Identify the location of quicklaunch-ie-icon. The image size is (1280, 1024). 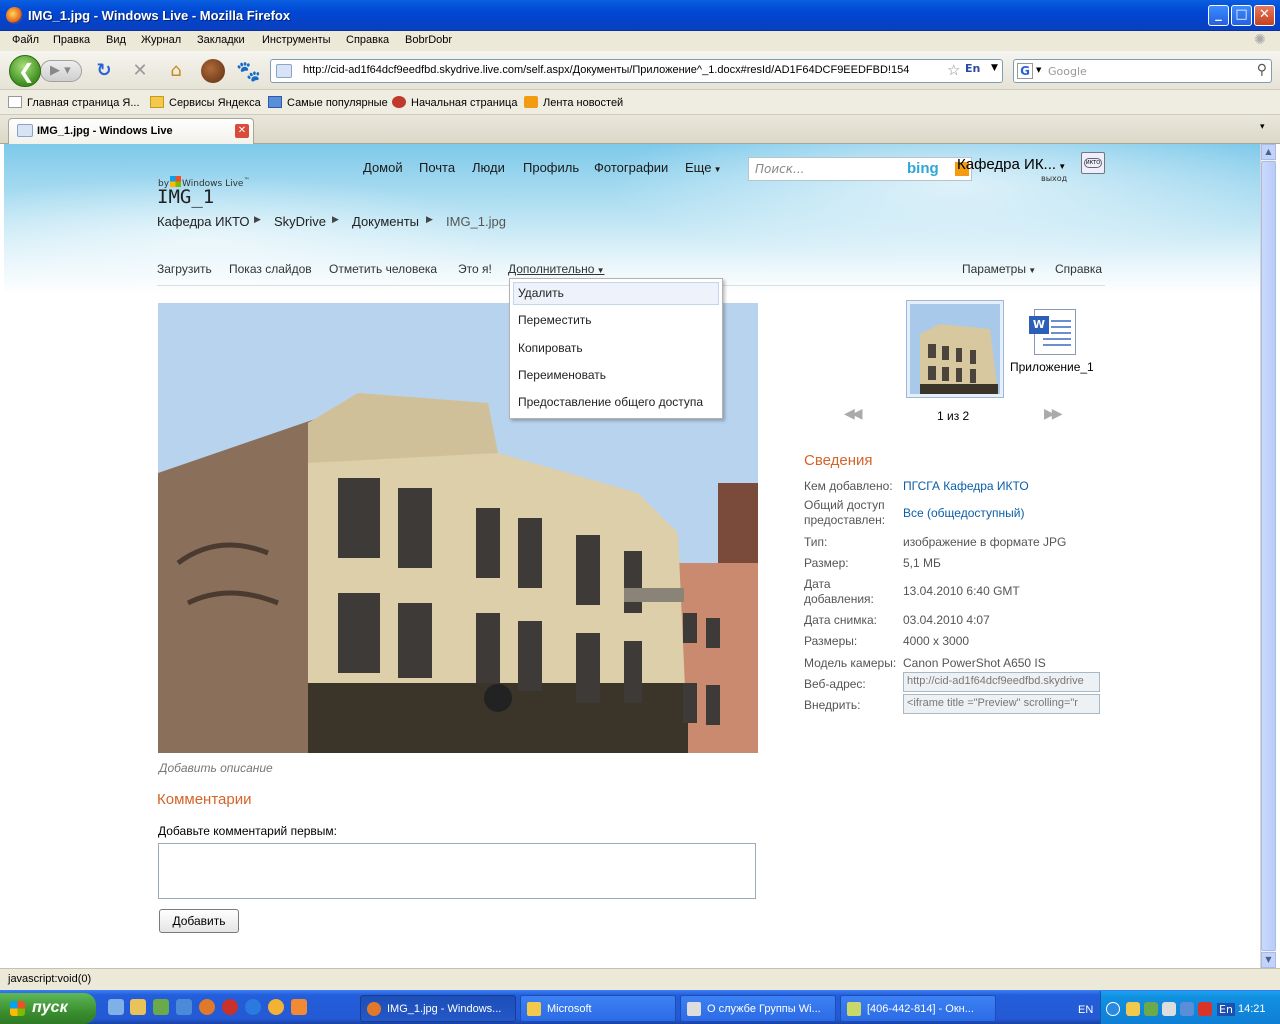
(184, 1007).